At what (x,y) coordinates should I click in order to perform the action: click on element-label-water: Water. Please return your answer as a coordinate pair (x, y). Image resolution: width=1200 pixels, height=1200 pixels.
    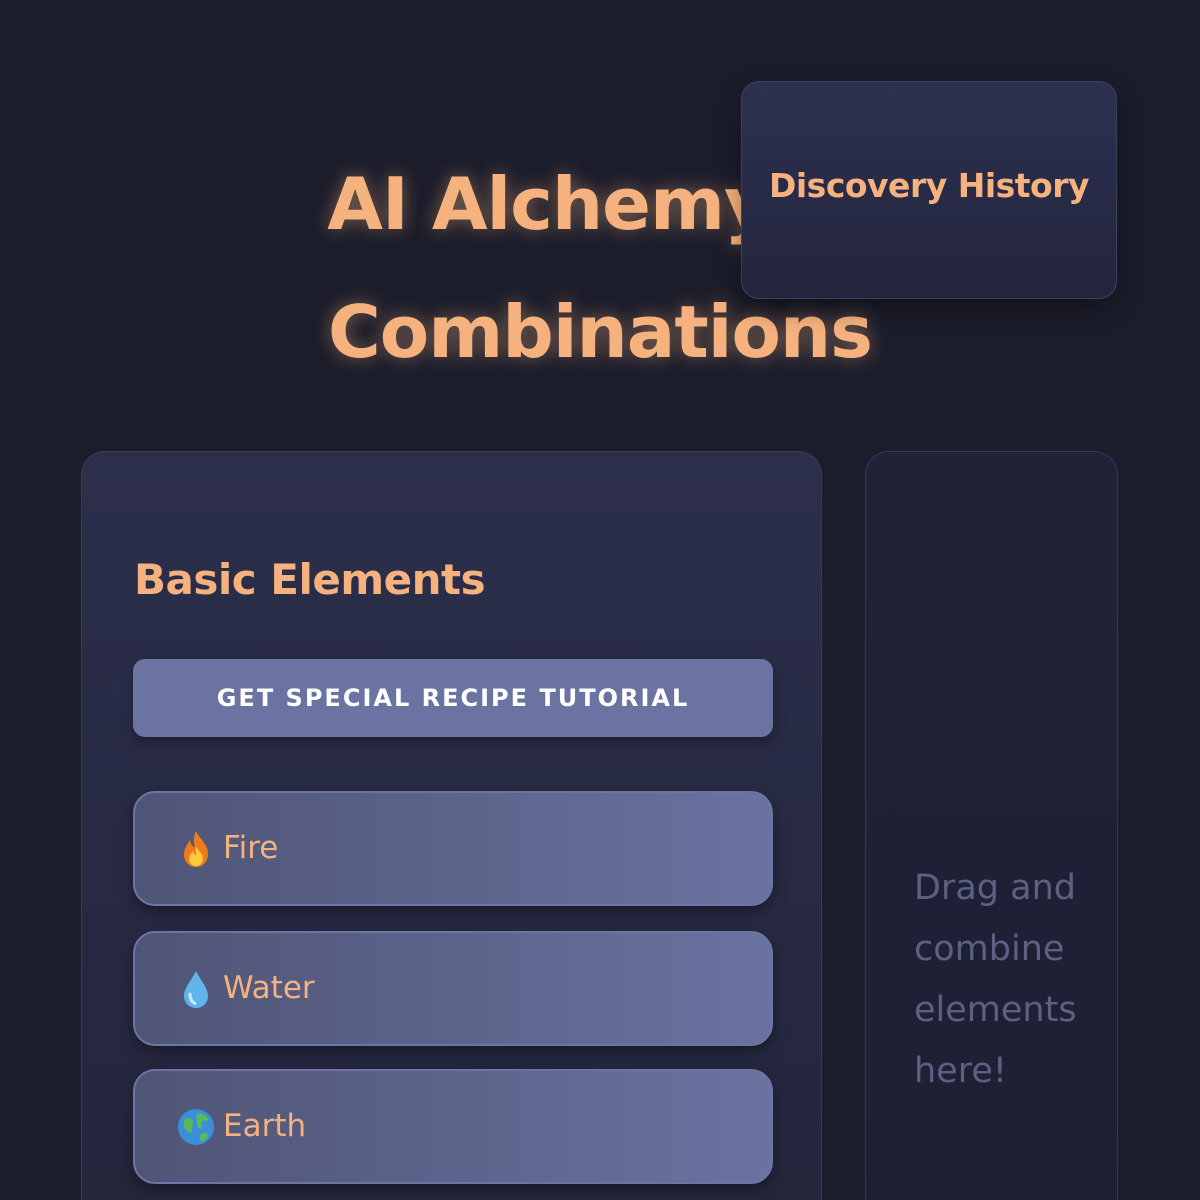
    Looking at the image, I should click on (269, 988).